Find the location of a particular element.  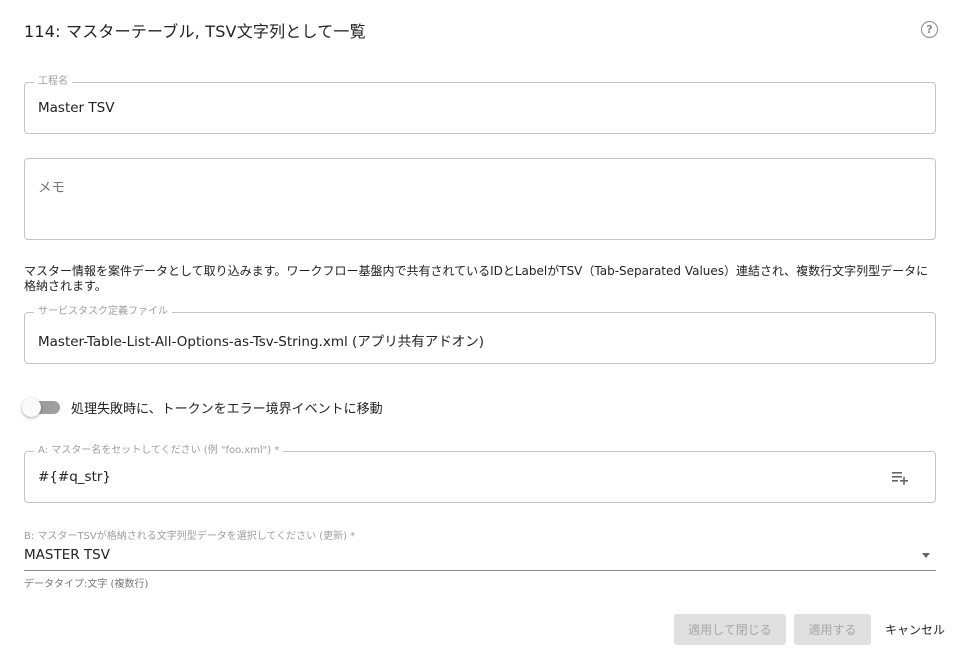

step-name-field: 工程名 Master TSV is located at coordinates (480, 105).